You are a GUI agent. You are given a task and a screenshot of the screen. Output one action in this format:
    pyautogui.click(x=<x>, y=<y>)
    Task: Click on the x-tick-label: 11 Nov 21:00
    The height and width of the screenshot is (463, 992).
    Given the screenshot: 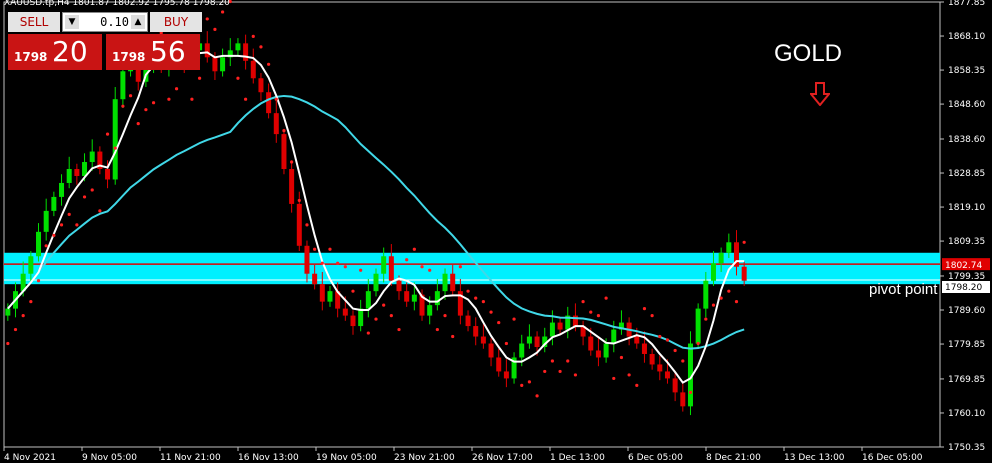 What is the action you would take?
    pyautogui.click(x=190, y=458)
    